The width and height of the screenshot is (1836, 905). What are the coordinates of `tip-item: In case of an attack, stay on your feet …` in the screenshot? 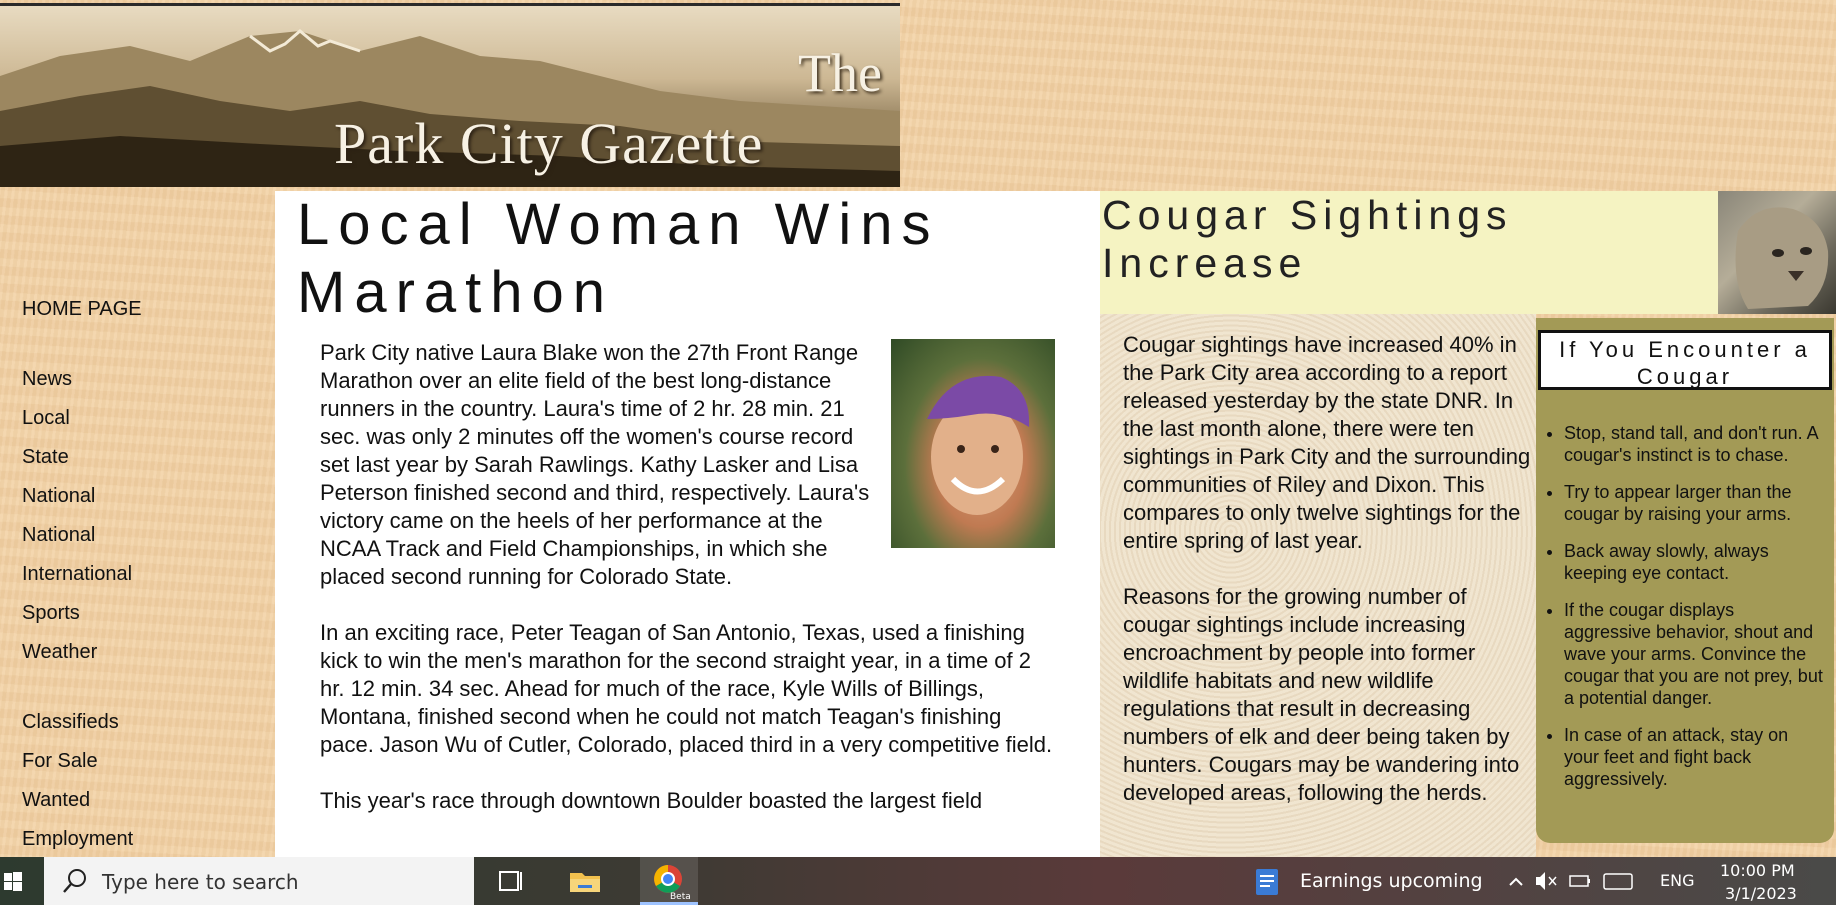 It's located at (1694, 757).